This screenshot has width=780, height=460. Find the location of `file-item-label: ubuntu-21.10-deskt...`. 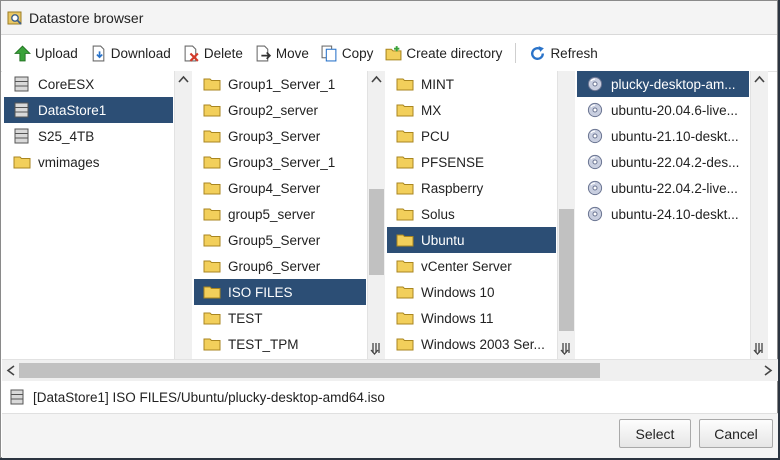

file-item-label: ubuntu-21.10-deskt... is located at coordinates (675, 136).